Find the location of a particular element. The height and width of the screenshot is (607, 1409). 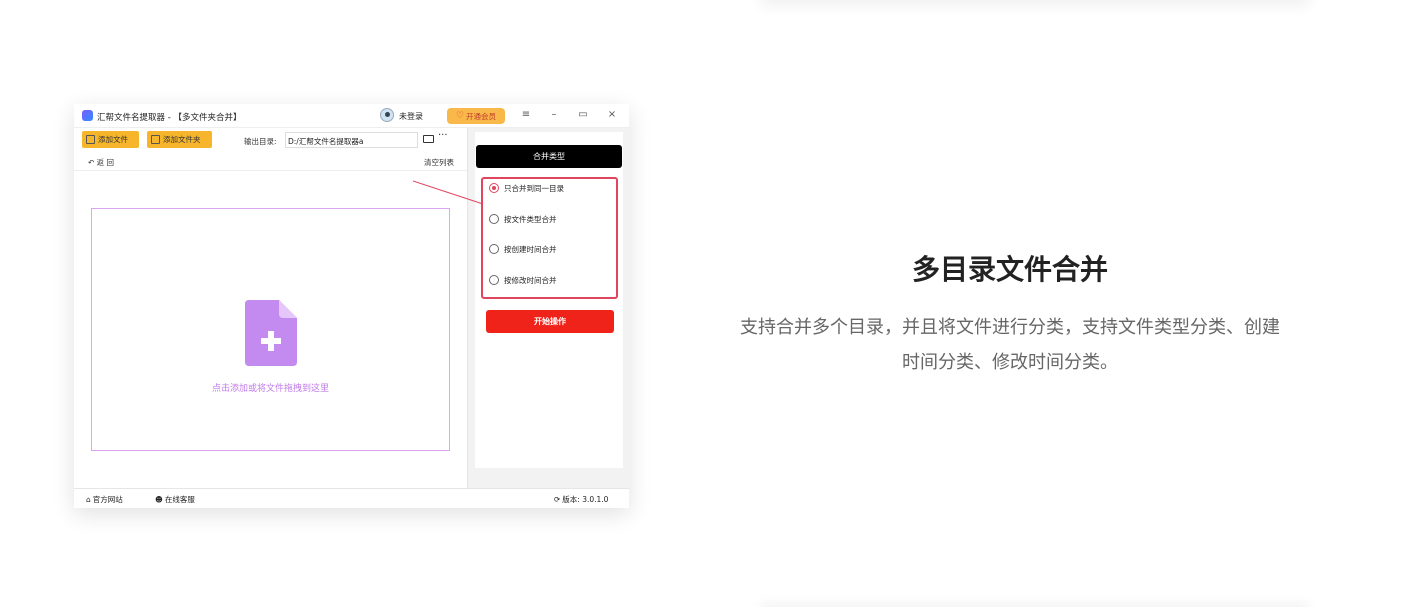

vip-heart-icon: ♡ is located at coordinates (460, 116).